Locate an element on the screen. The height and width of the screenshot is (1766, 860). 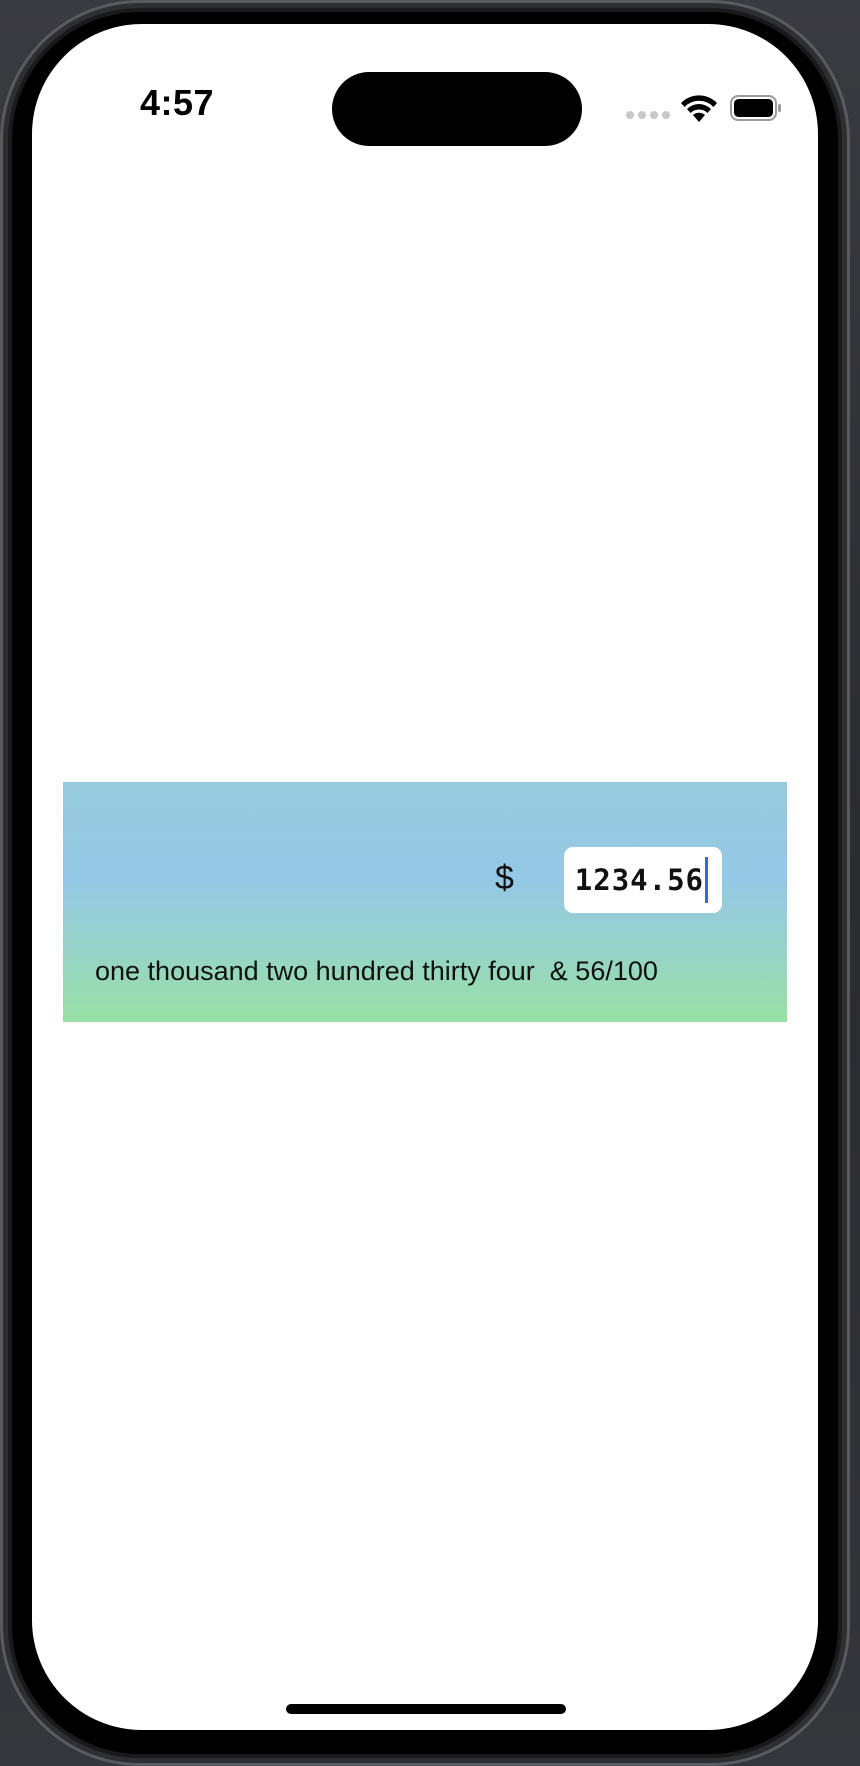
status-bar-time: 4:57 is located at coordinates (177, 102).